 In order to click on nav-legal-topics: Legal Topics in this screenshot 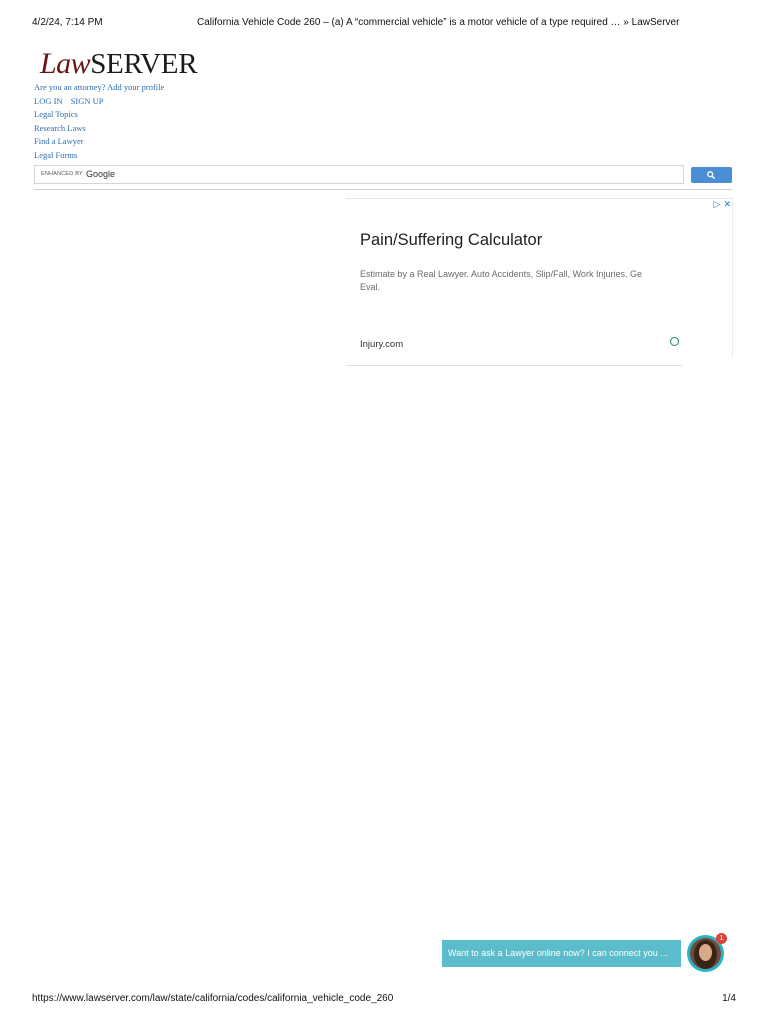, I will do `click(99, 115)`.